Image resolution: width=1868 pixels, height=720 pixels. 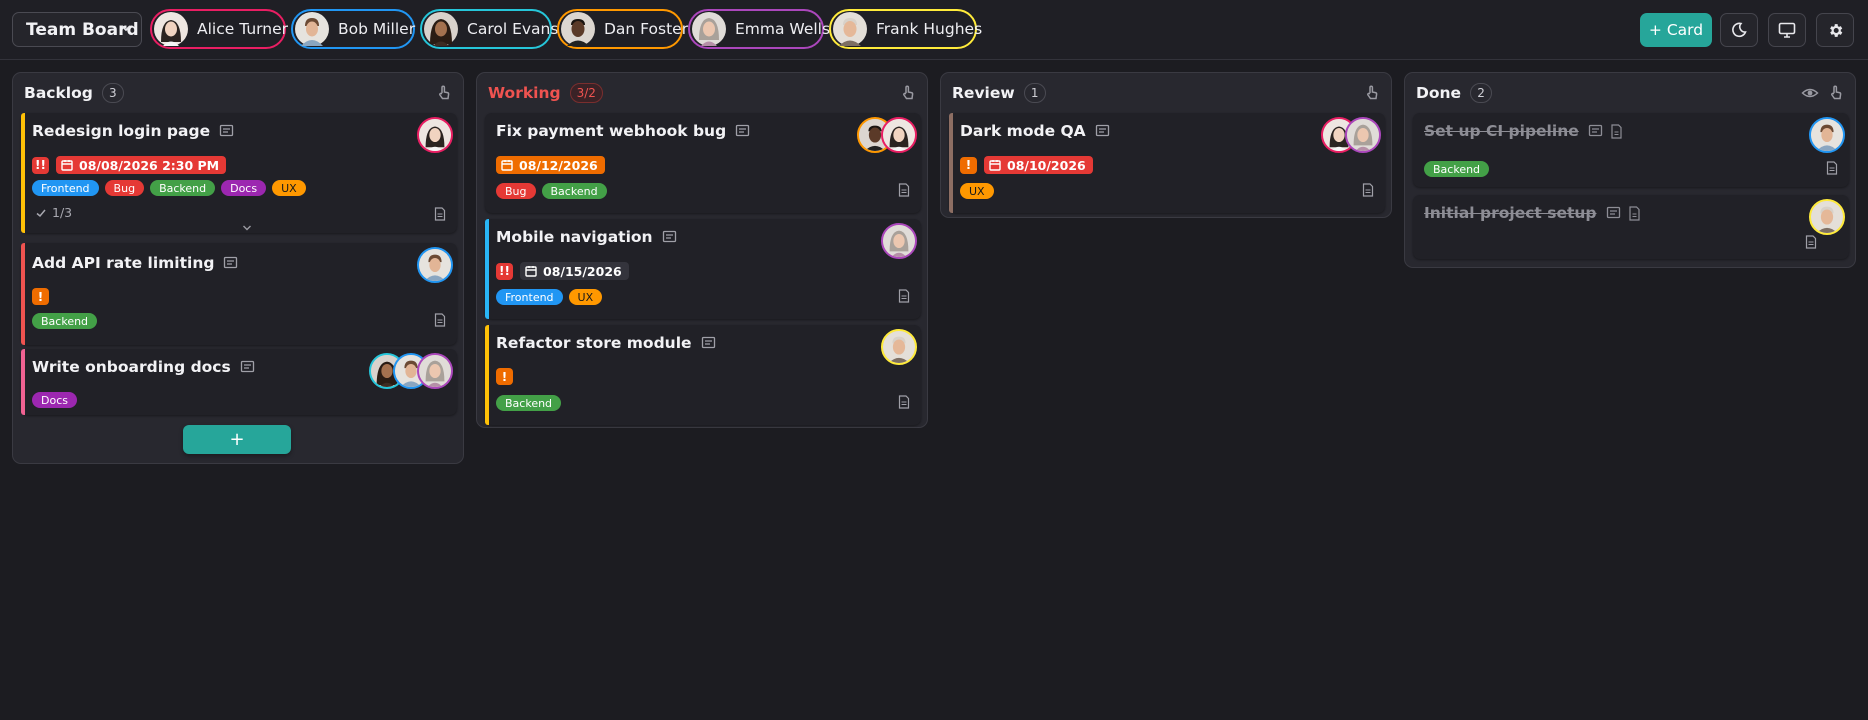 I want to click on card-meta: ! 08/10/2026, so click(x=1026, y=165).